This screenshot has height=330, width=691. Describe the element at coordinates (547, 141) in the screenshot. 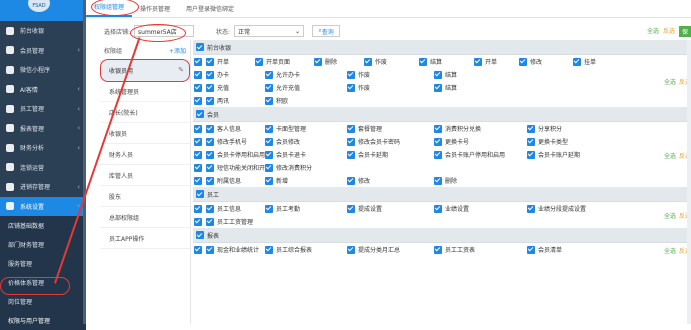

I see `permission-item: 更换卡类型` at that location.